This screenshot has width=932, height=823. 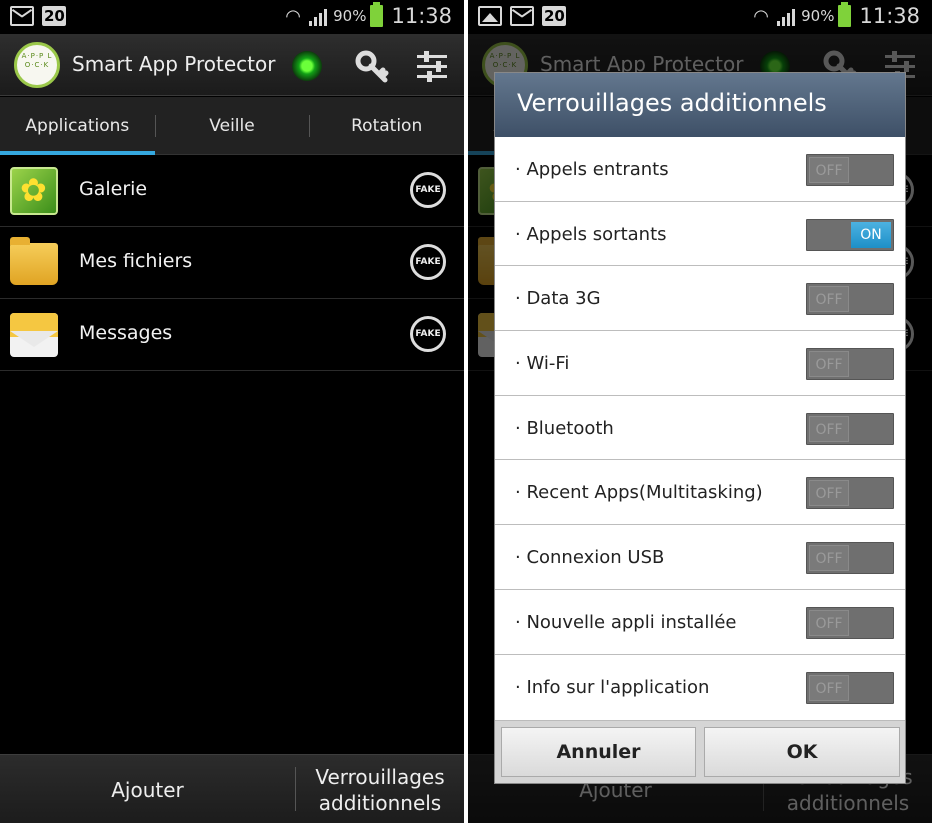 I want to click on app-title: Smart App Protector, so click(x=174, y=64).